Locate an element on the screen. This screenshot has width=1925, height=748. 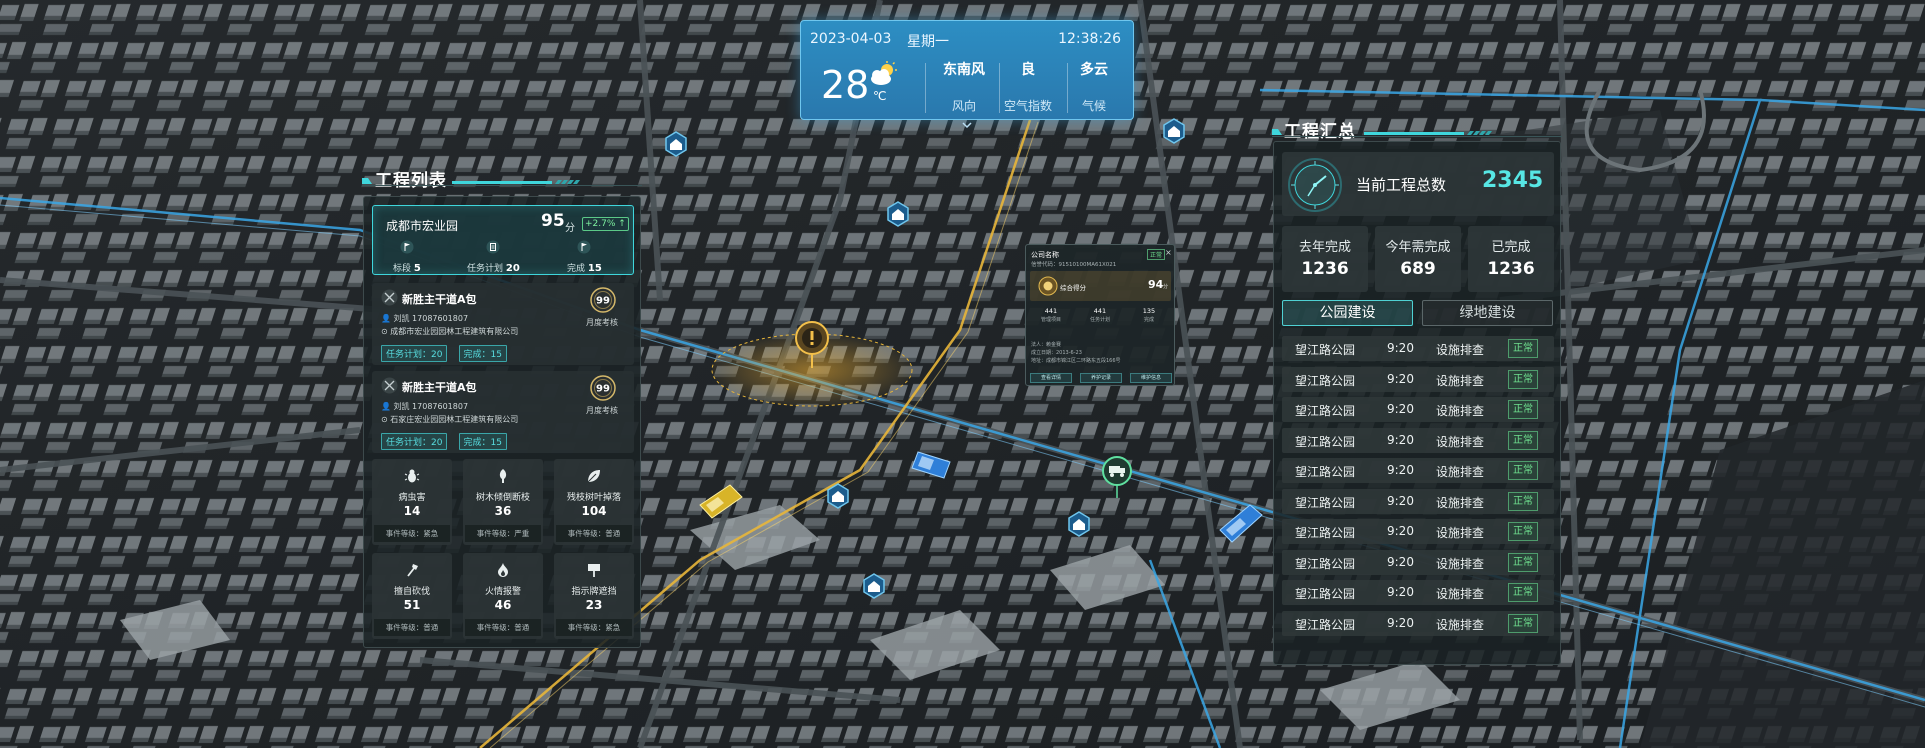
chevron-down-icon is located at coordinates (967, 125).